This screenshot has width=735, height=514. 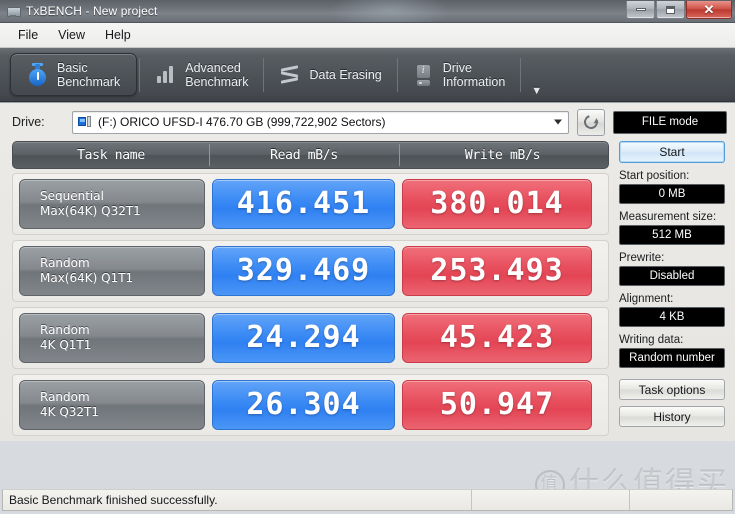 What do you see at coordinates (111, 155) in the screenshot?
I see `column-header-task-name: Task name` at bounding box center [111, 155].